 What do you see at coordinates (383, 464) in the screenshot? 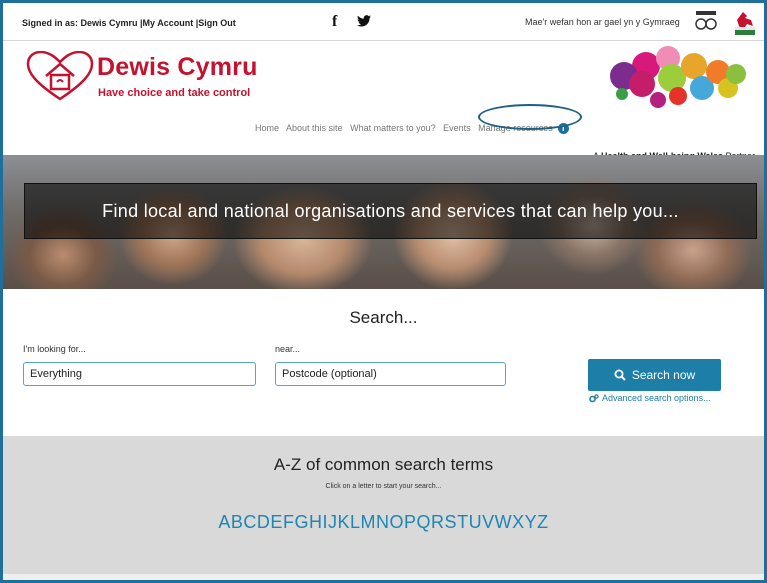
I see `az-heading: A-Z of common search terms` at bounding box center [383, 464].